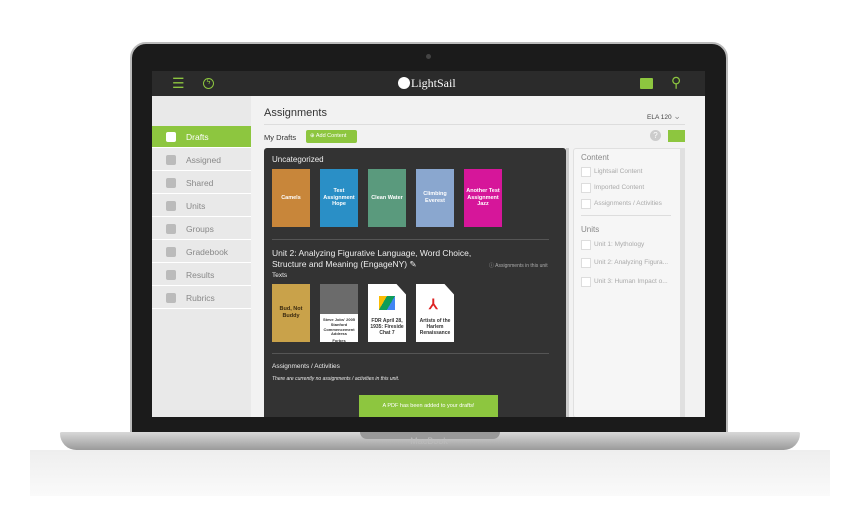  What do you see at coordinates (196, 206) in the screenshot?
I see `sidebar-label: Units` at bounding box center [196, 206].